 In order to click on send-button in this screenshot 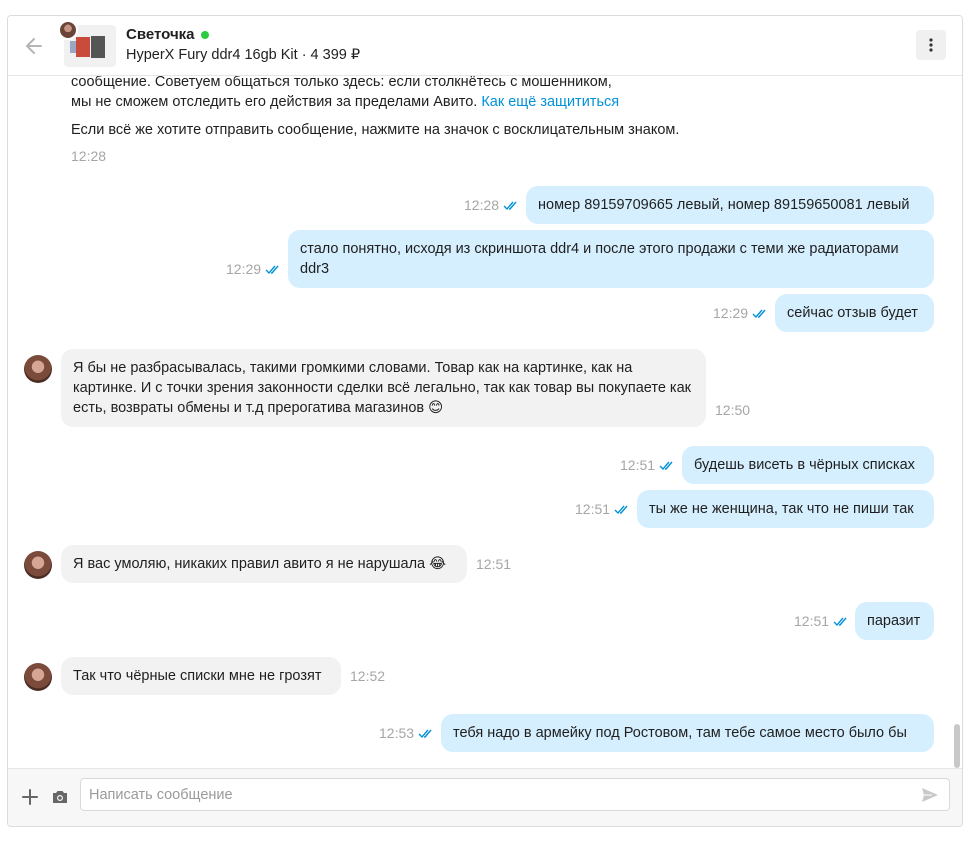, I will do `click(930, 795)`.